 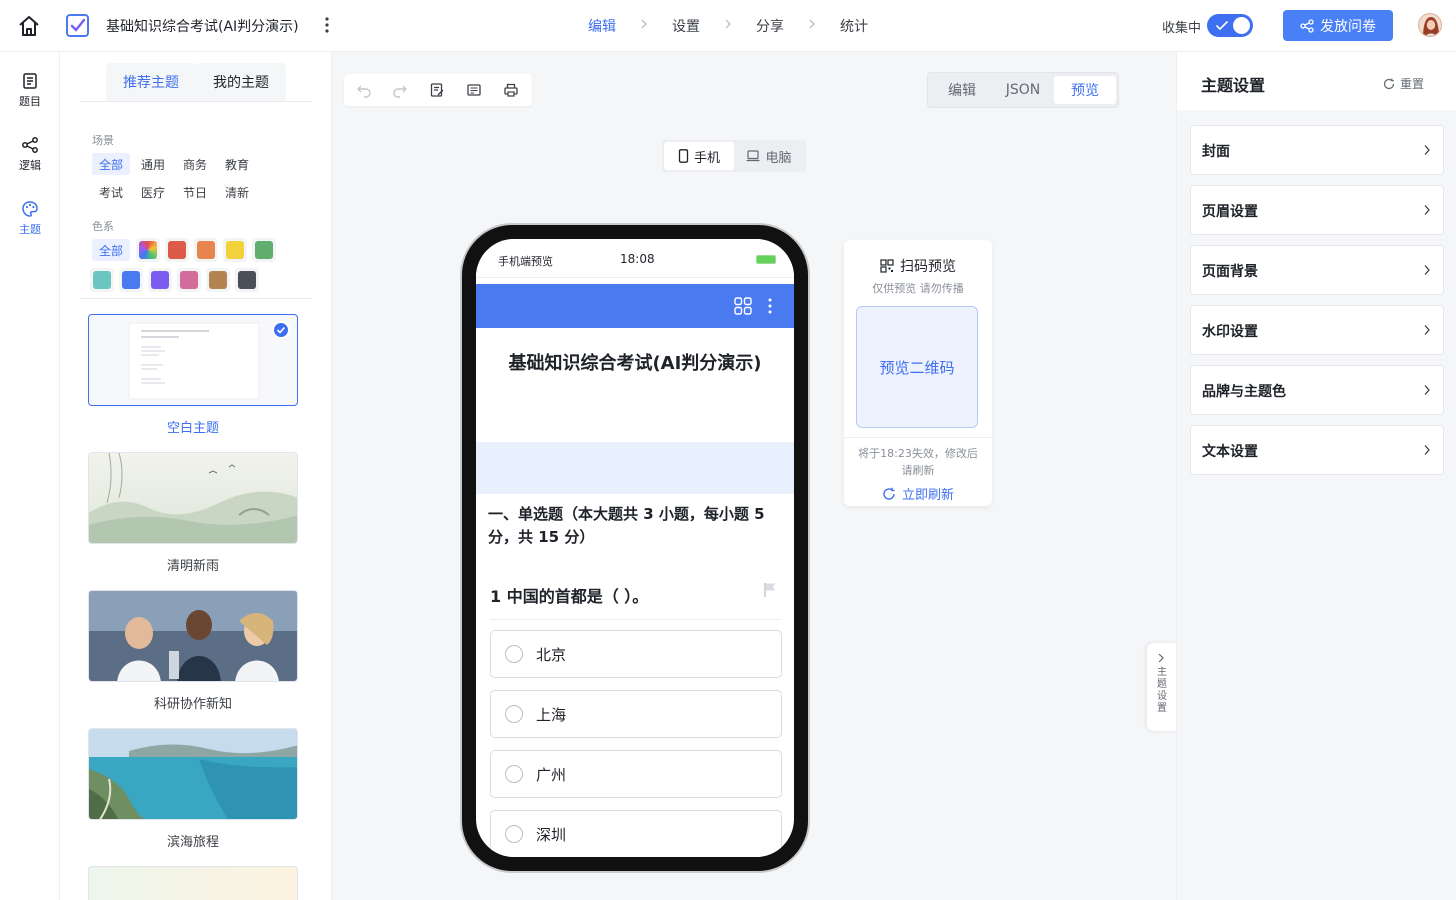 I want to click on swatch-green, so click(x=264, y=250).